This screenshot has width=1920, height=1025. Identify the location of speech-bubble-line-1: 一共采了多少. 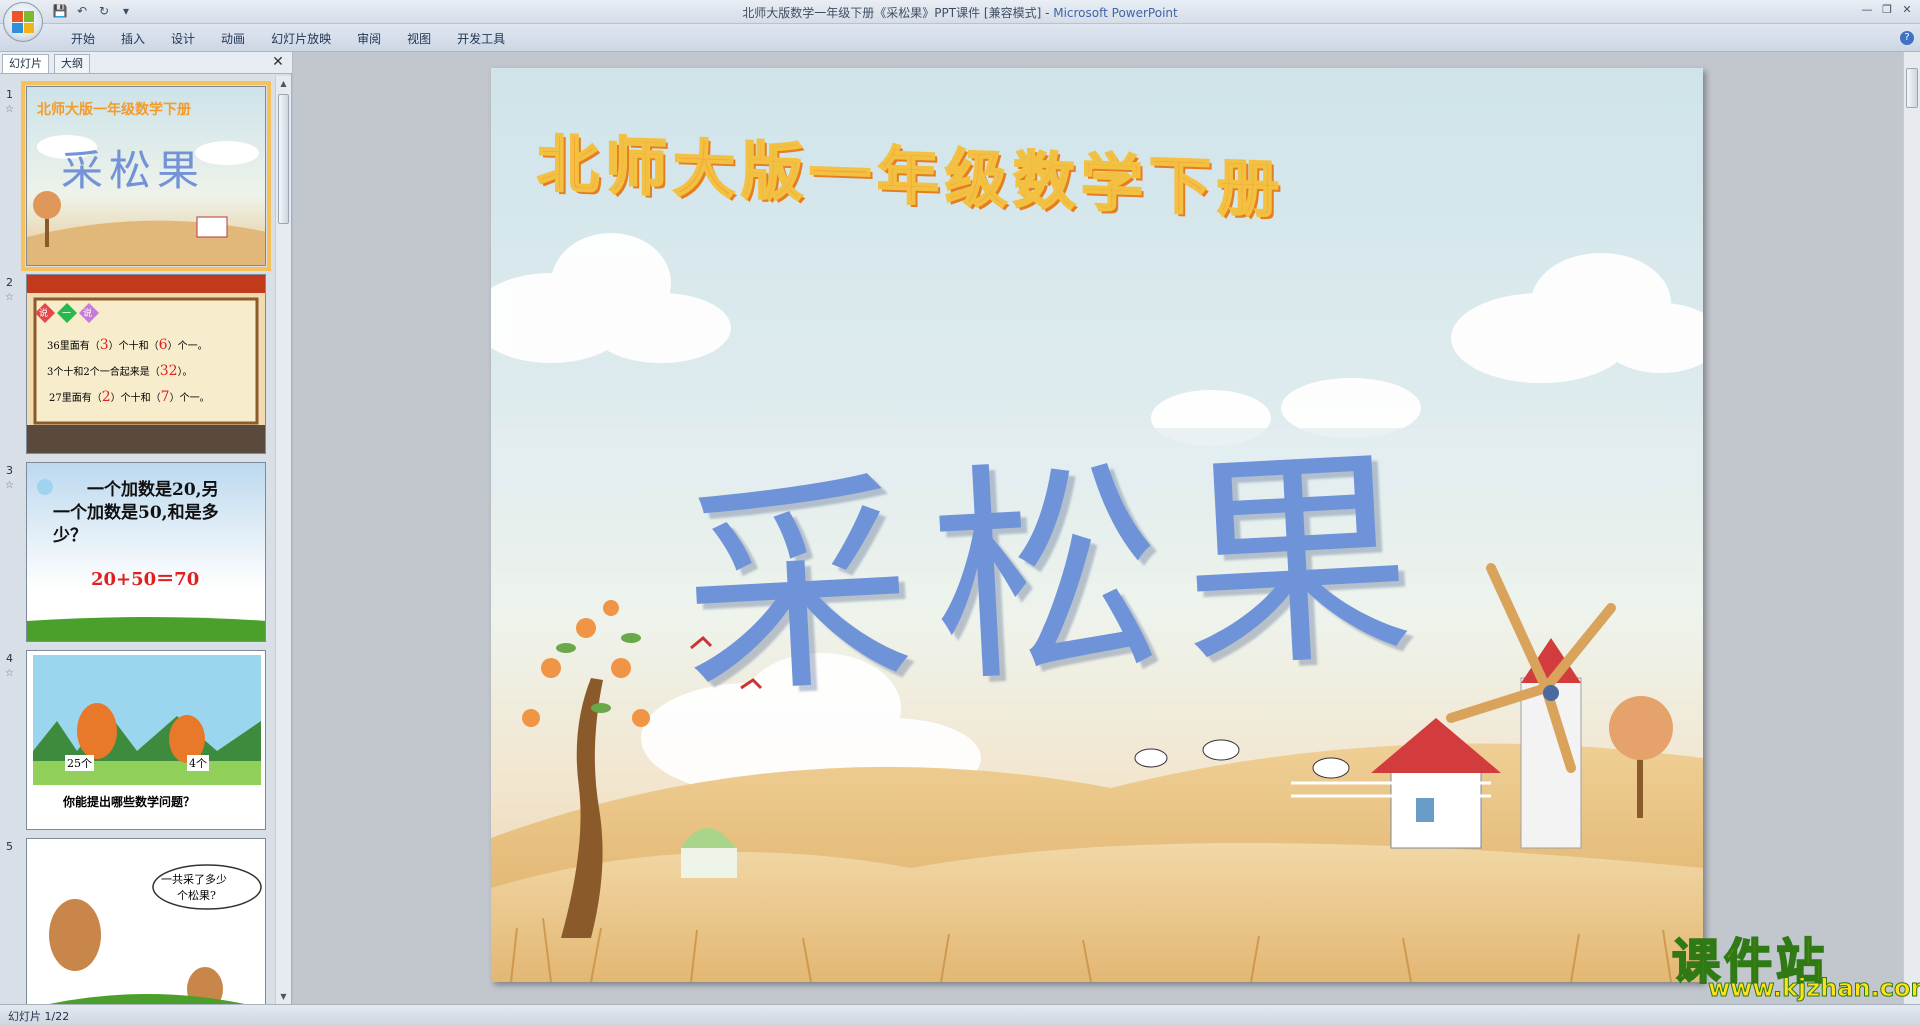
(194, 879).